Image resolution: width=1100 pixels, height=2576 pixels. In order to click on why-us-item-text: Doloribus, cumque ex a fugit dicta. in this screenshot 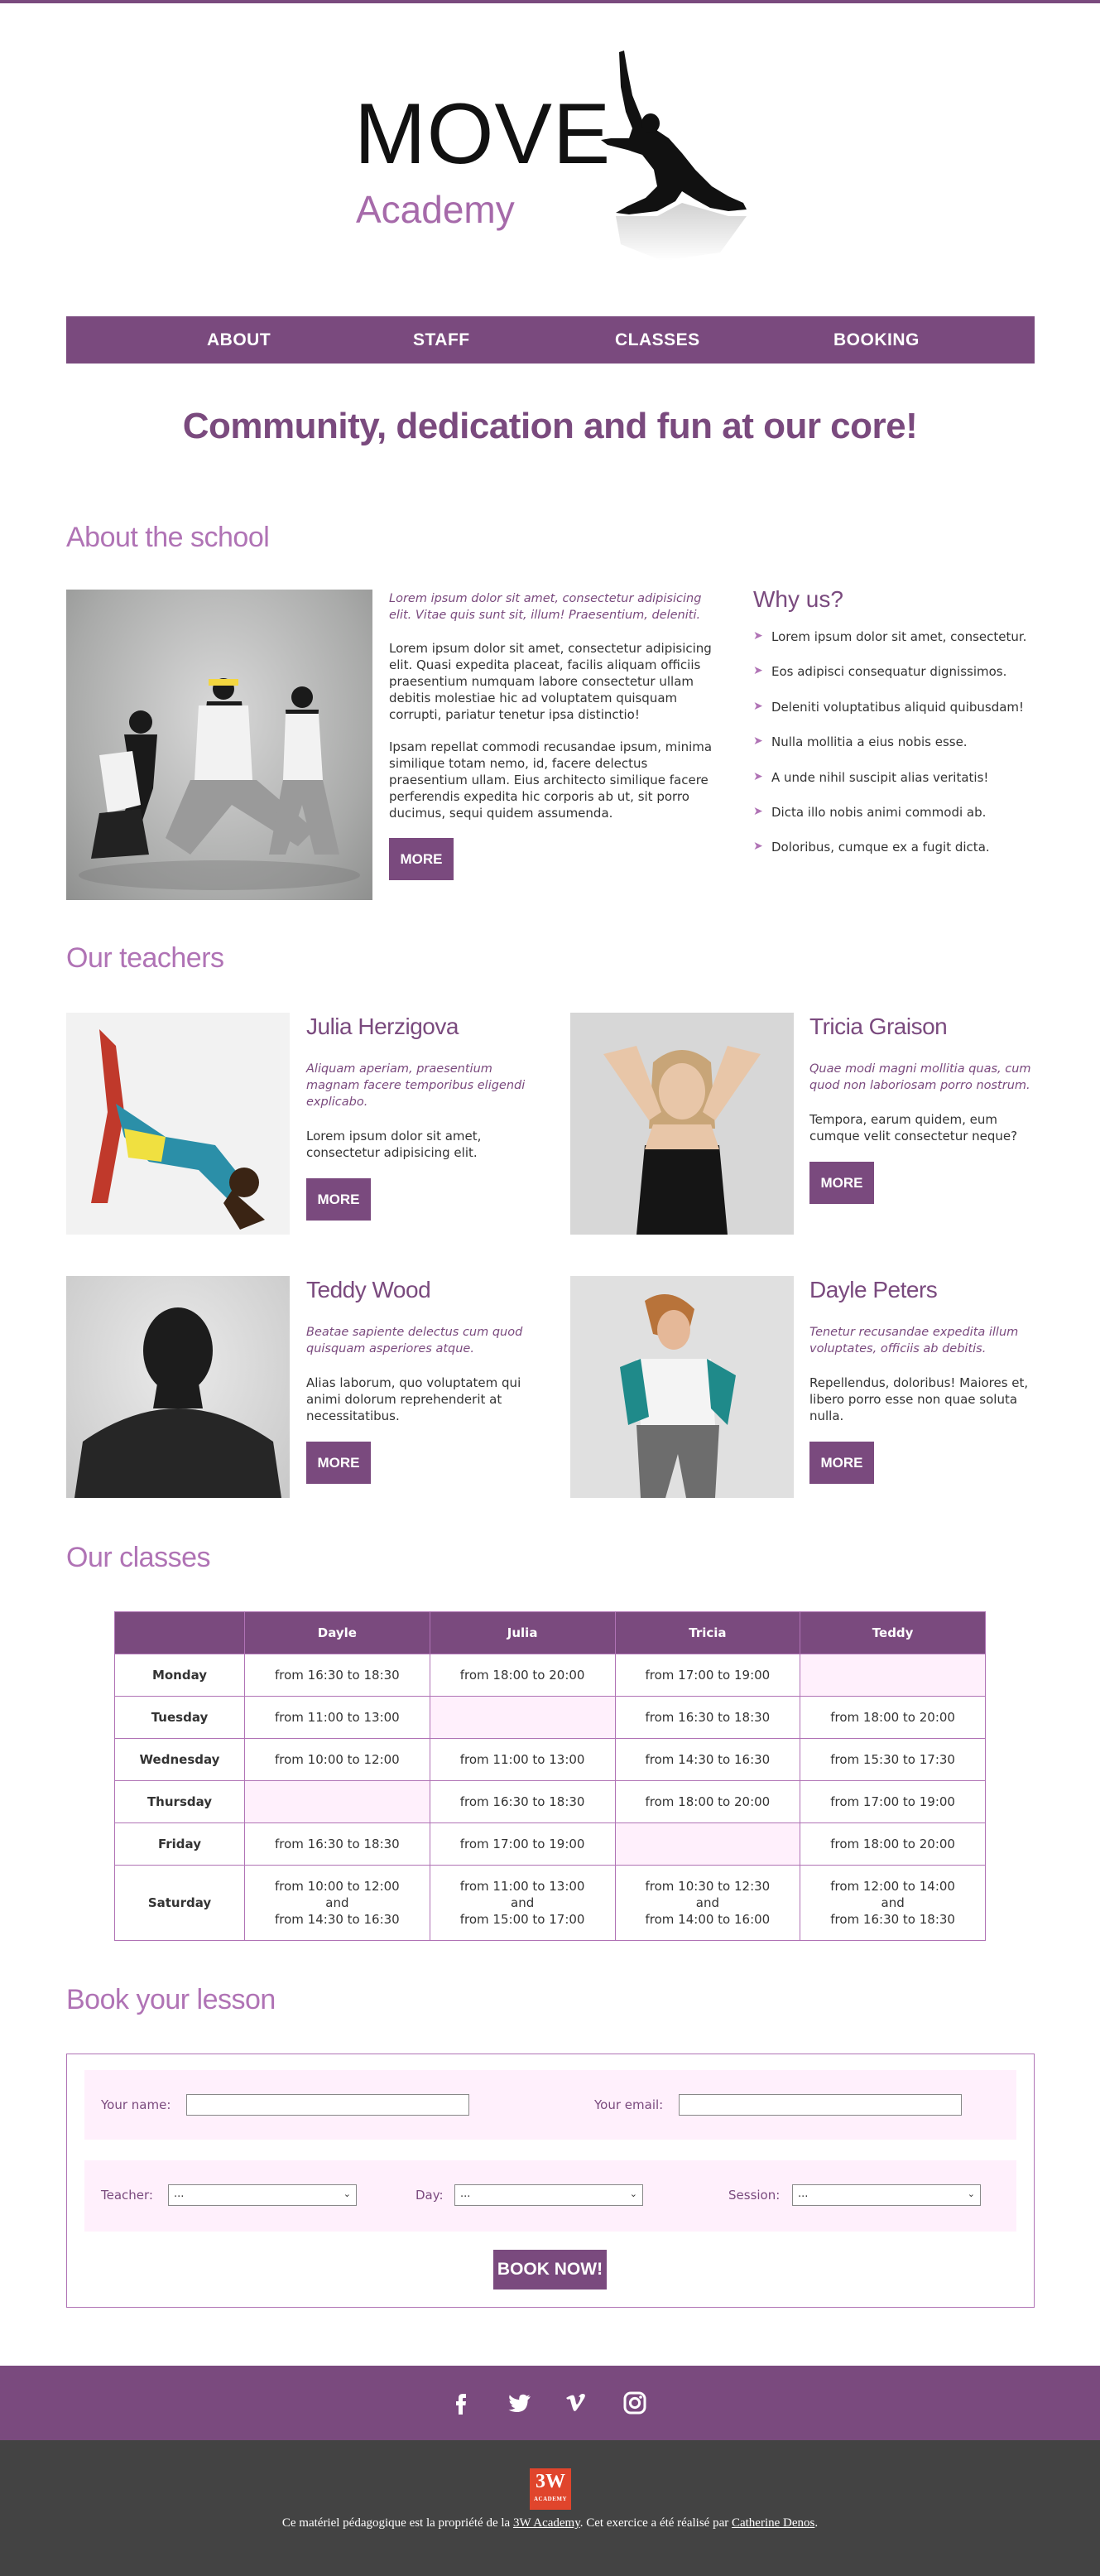, I will do `click(881, 847)`.